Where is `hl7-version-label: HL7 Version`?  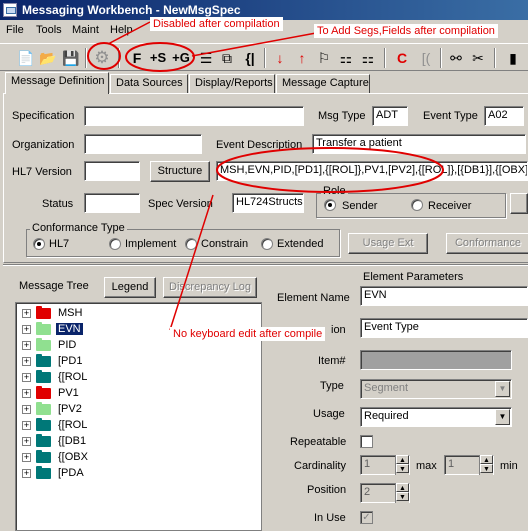
hl7-version-label: HL7 Version is located at coordinates (42, 172).